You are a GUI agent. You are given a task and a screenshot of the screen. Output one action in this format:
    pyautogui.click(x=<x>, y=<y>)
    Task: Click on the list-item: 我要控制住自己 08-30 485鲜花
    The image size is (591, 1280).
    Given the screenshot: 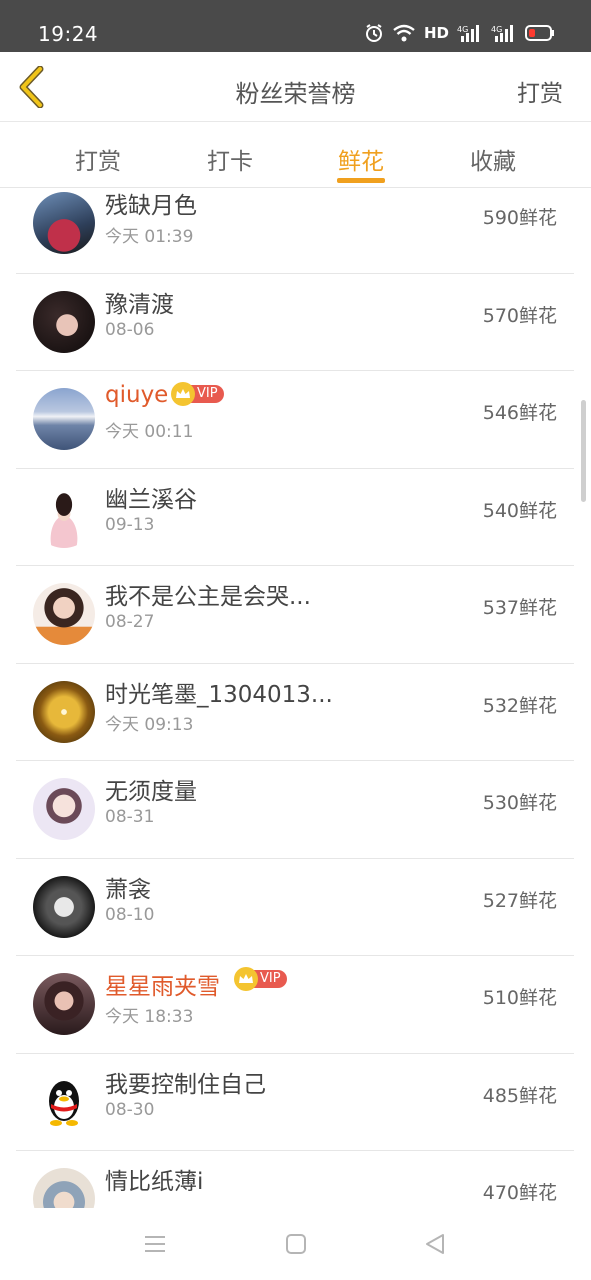 What is the action you would take?
    pyautogui.click(x=295, y=1102)
    